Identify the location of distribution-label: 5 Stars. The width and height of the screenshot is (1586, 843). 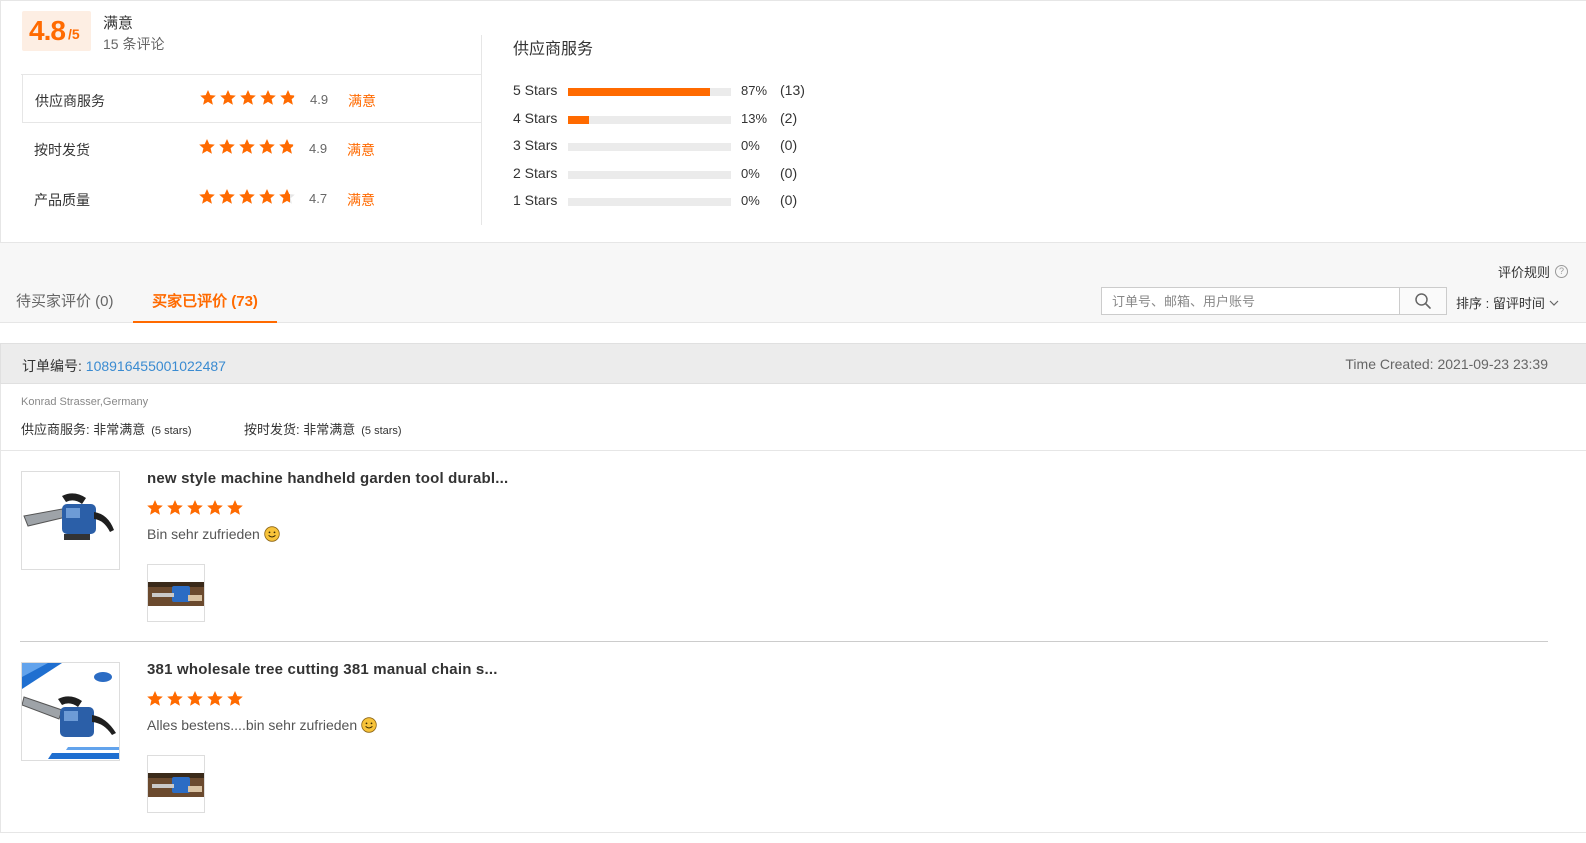
(535, 90).